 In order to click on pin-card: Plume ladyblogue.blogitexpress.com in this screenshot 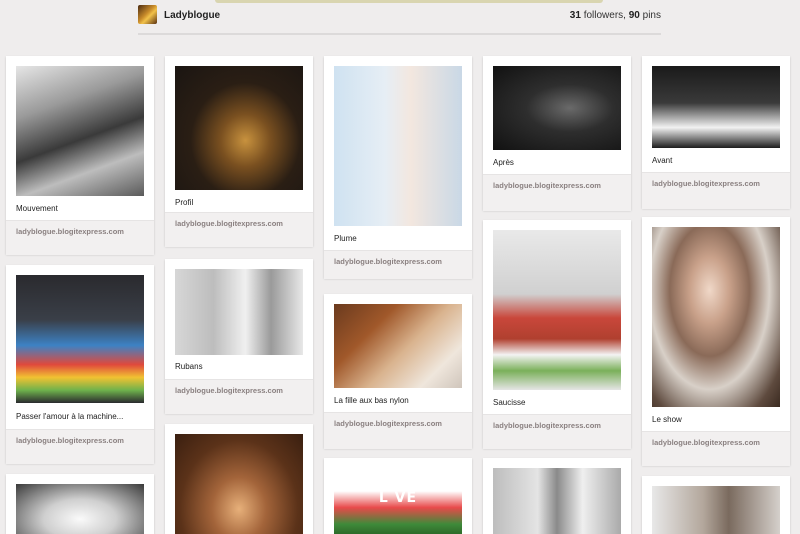, I will do `click(398, 167)`.